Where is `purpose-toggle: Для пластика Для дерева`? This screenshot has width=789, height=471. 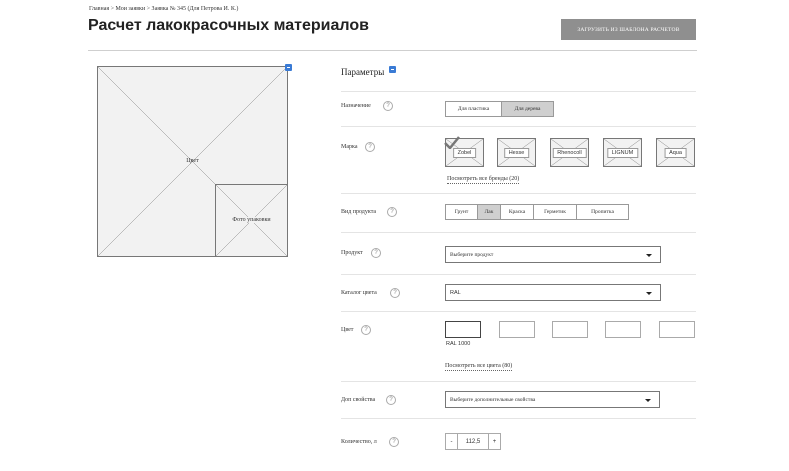 purpose-toggle: Для пластика Для дерева is located at coordinates (499, 109).